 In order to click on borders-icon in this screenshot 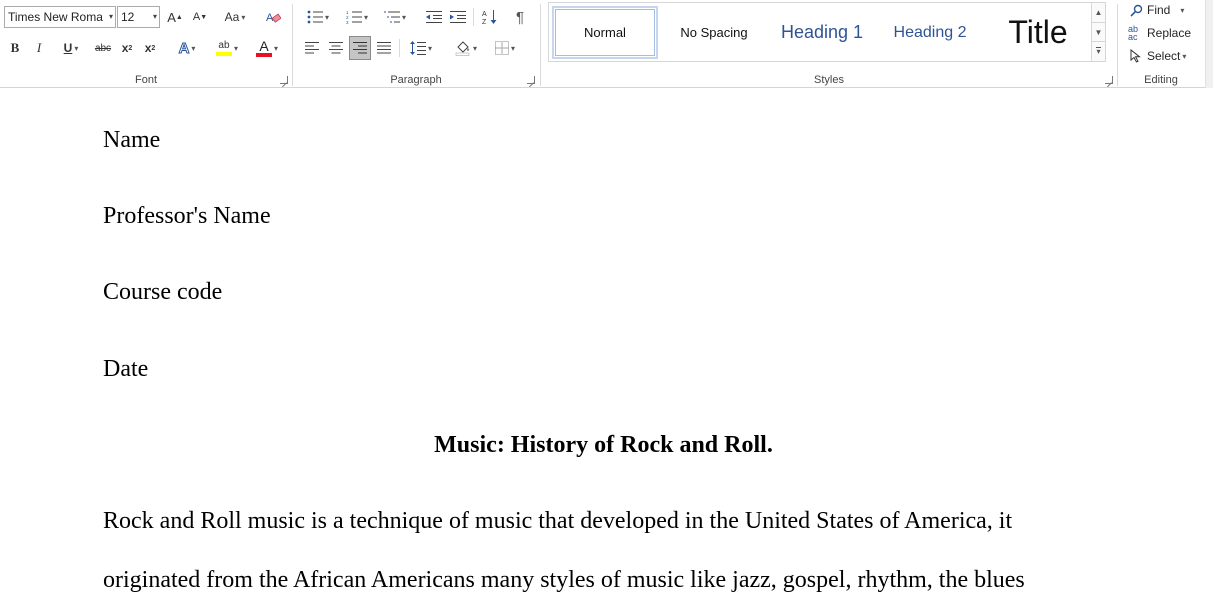, I will do `click(501, 48)`.